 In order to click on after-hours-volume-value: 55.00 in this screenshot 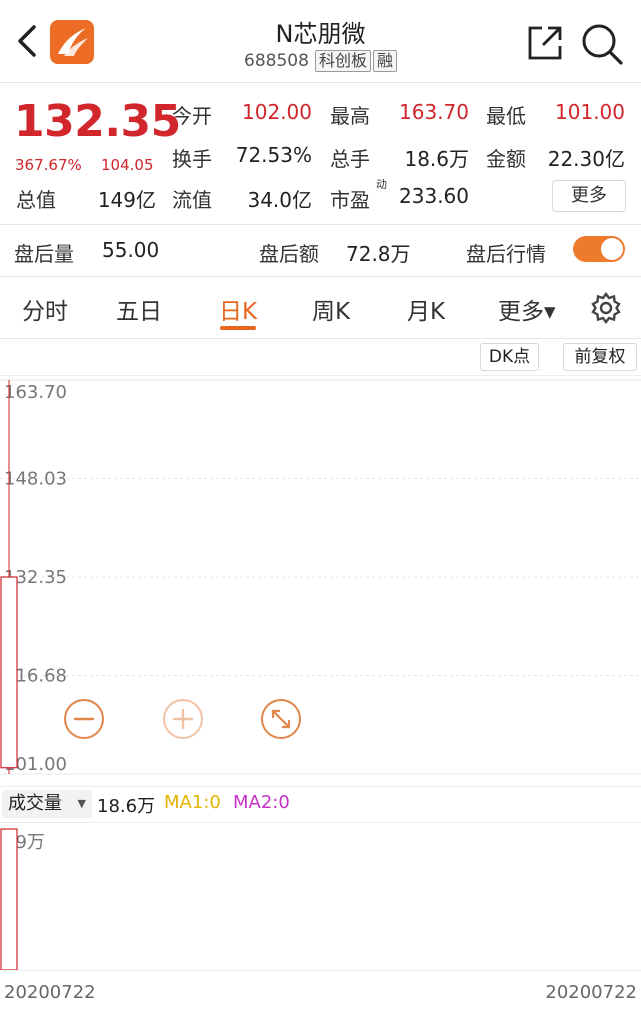, I will do `click(131, 250)`.